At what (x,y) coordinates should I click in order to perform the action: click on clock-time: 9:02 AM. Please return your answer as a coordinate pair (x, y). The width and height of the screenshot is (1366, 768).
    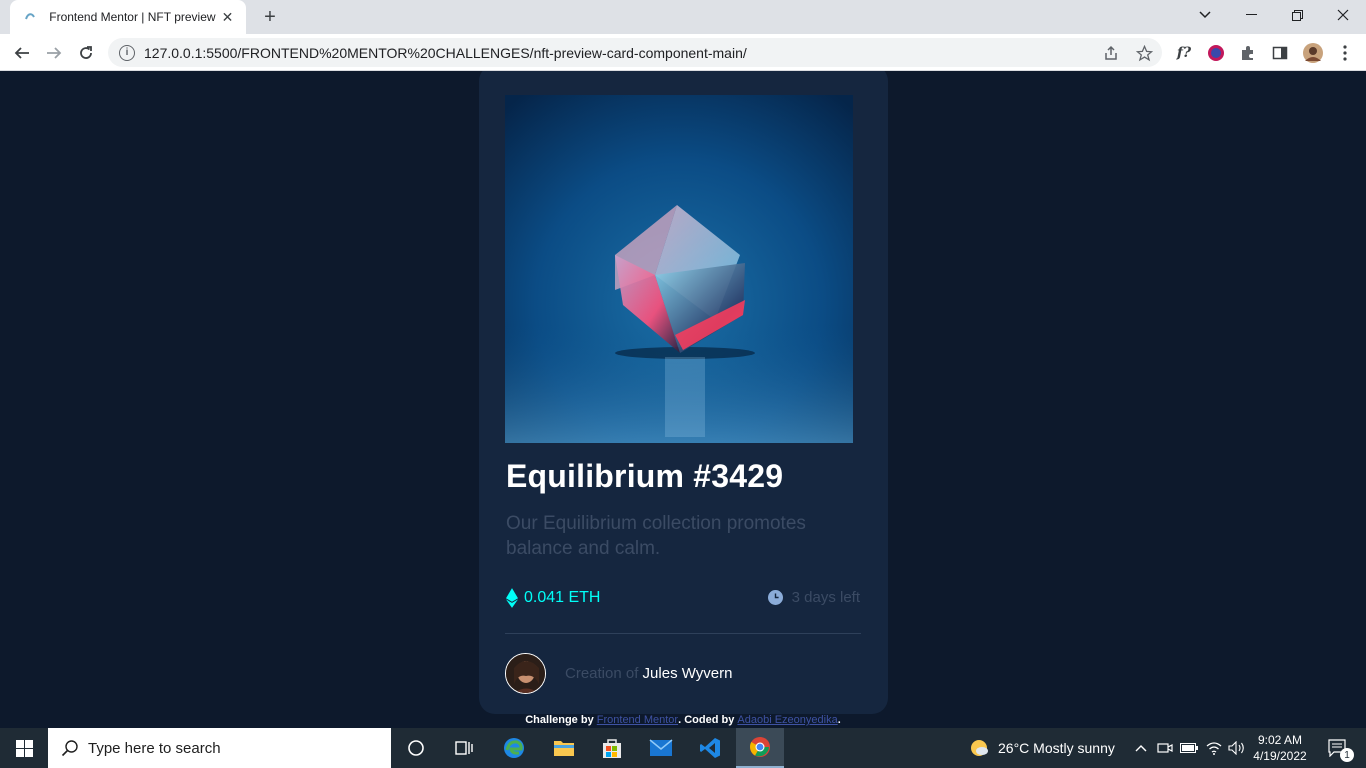
    Looking at the image, I should click on (1280, 740).